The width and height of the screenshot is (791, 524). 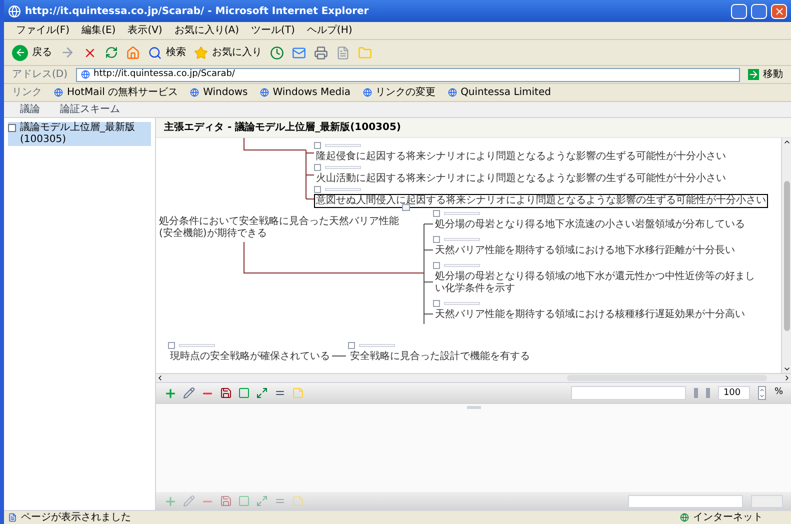 I want to click on home-icon, so click(x=133, y=53).